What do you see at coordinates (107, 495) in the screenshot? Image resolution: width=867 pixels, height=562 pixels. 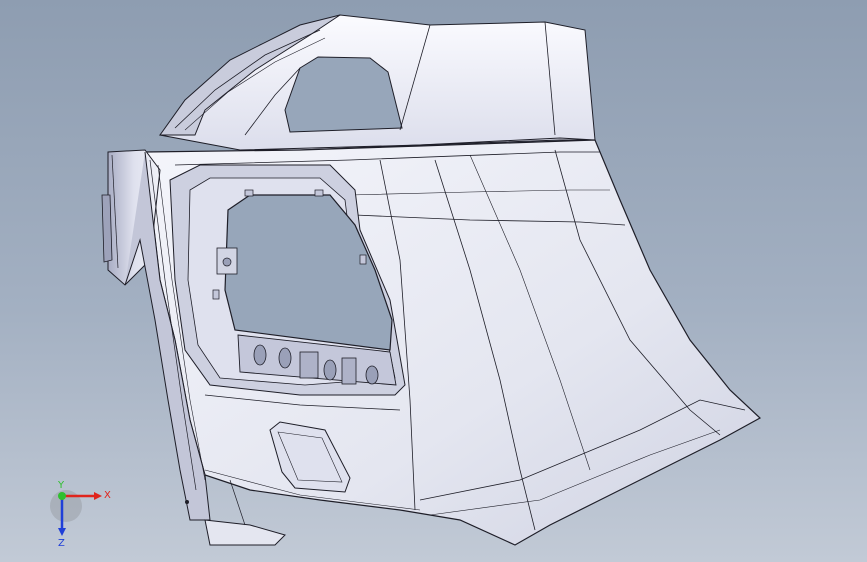 I see `x-axis-label: X` at bounding box center [107, 495].